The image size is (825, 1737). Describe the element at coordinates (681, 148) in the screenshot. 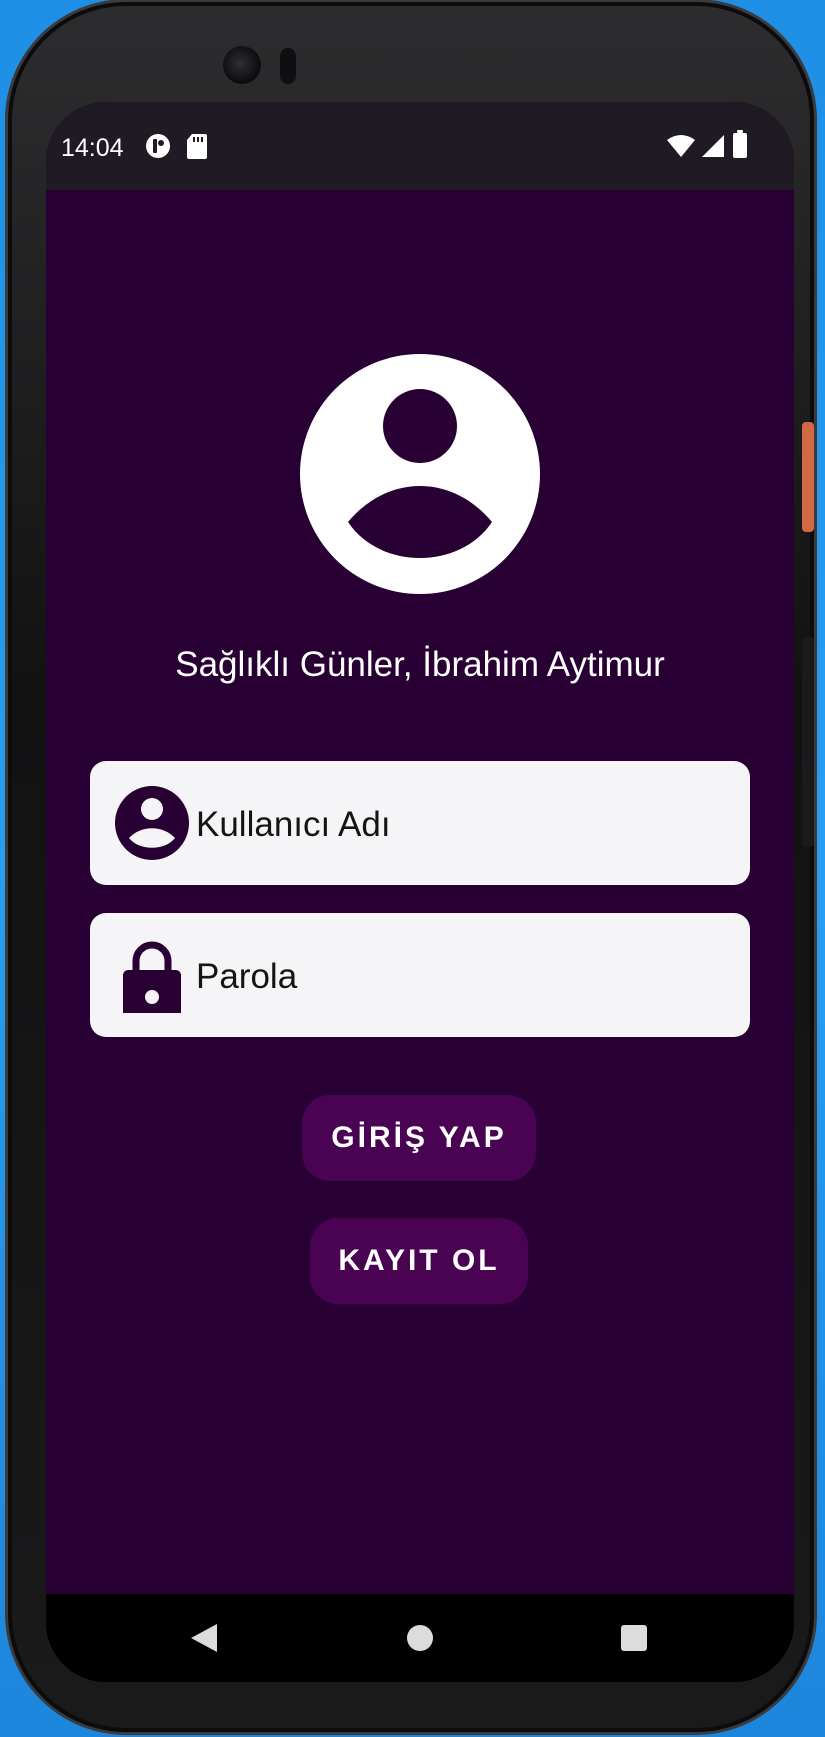

I see `wifi-icon` at that location.